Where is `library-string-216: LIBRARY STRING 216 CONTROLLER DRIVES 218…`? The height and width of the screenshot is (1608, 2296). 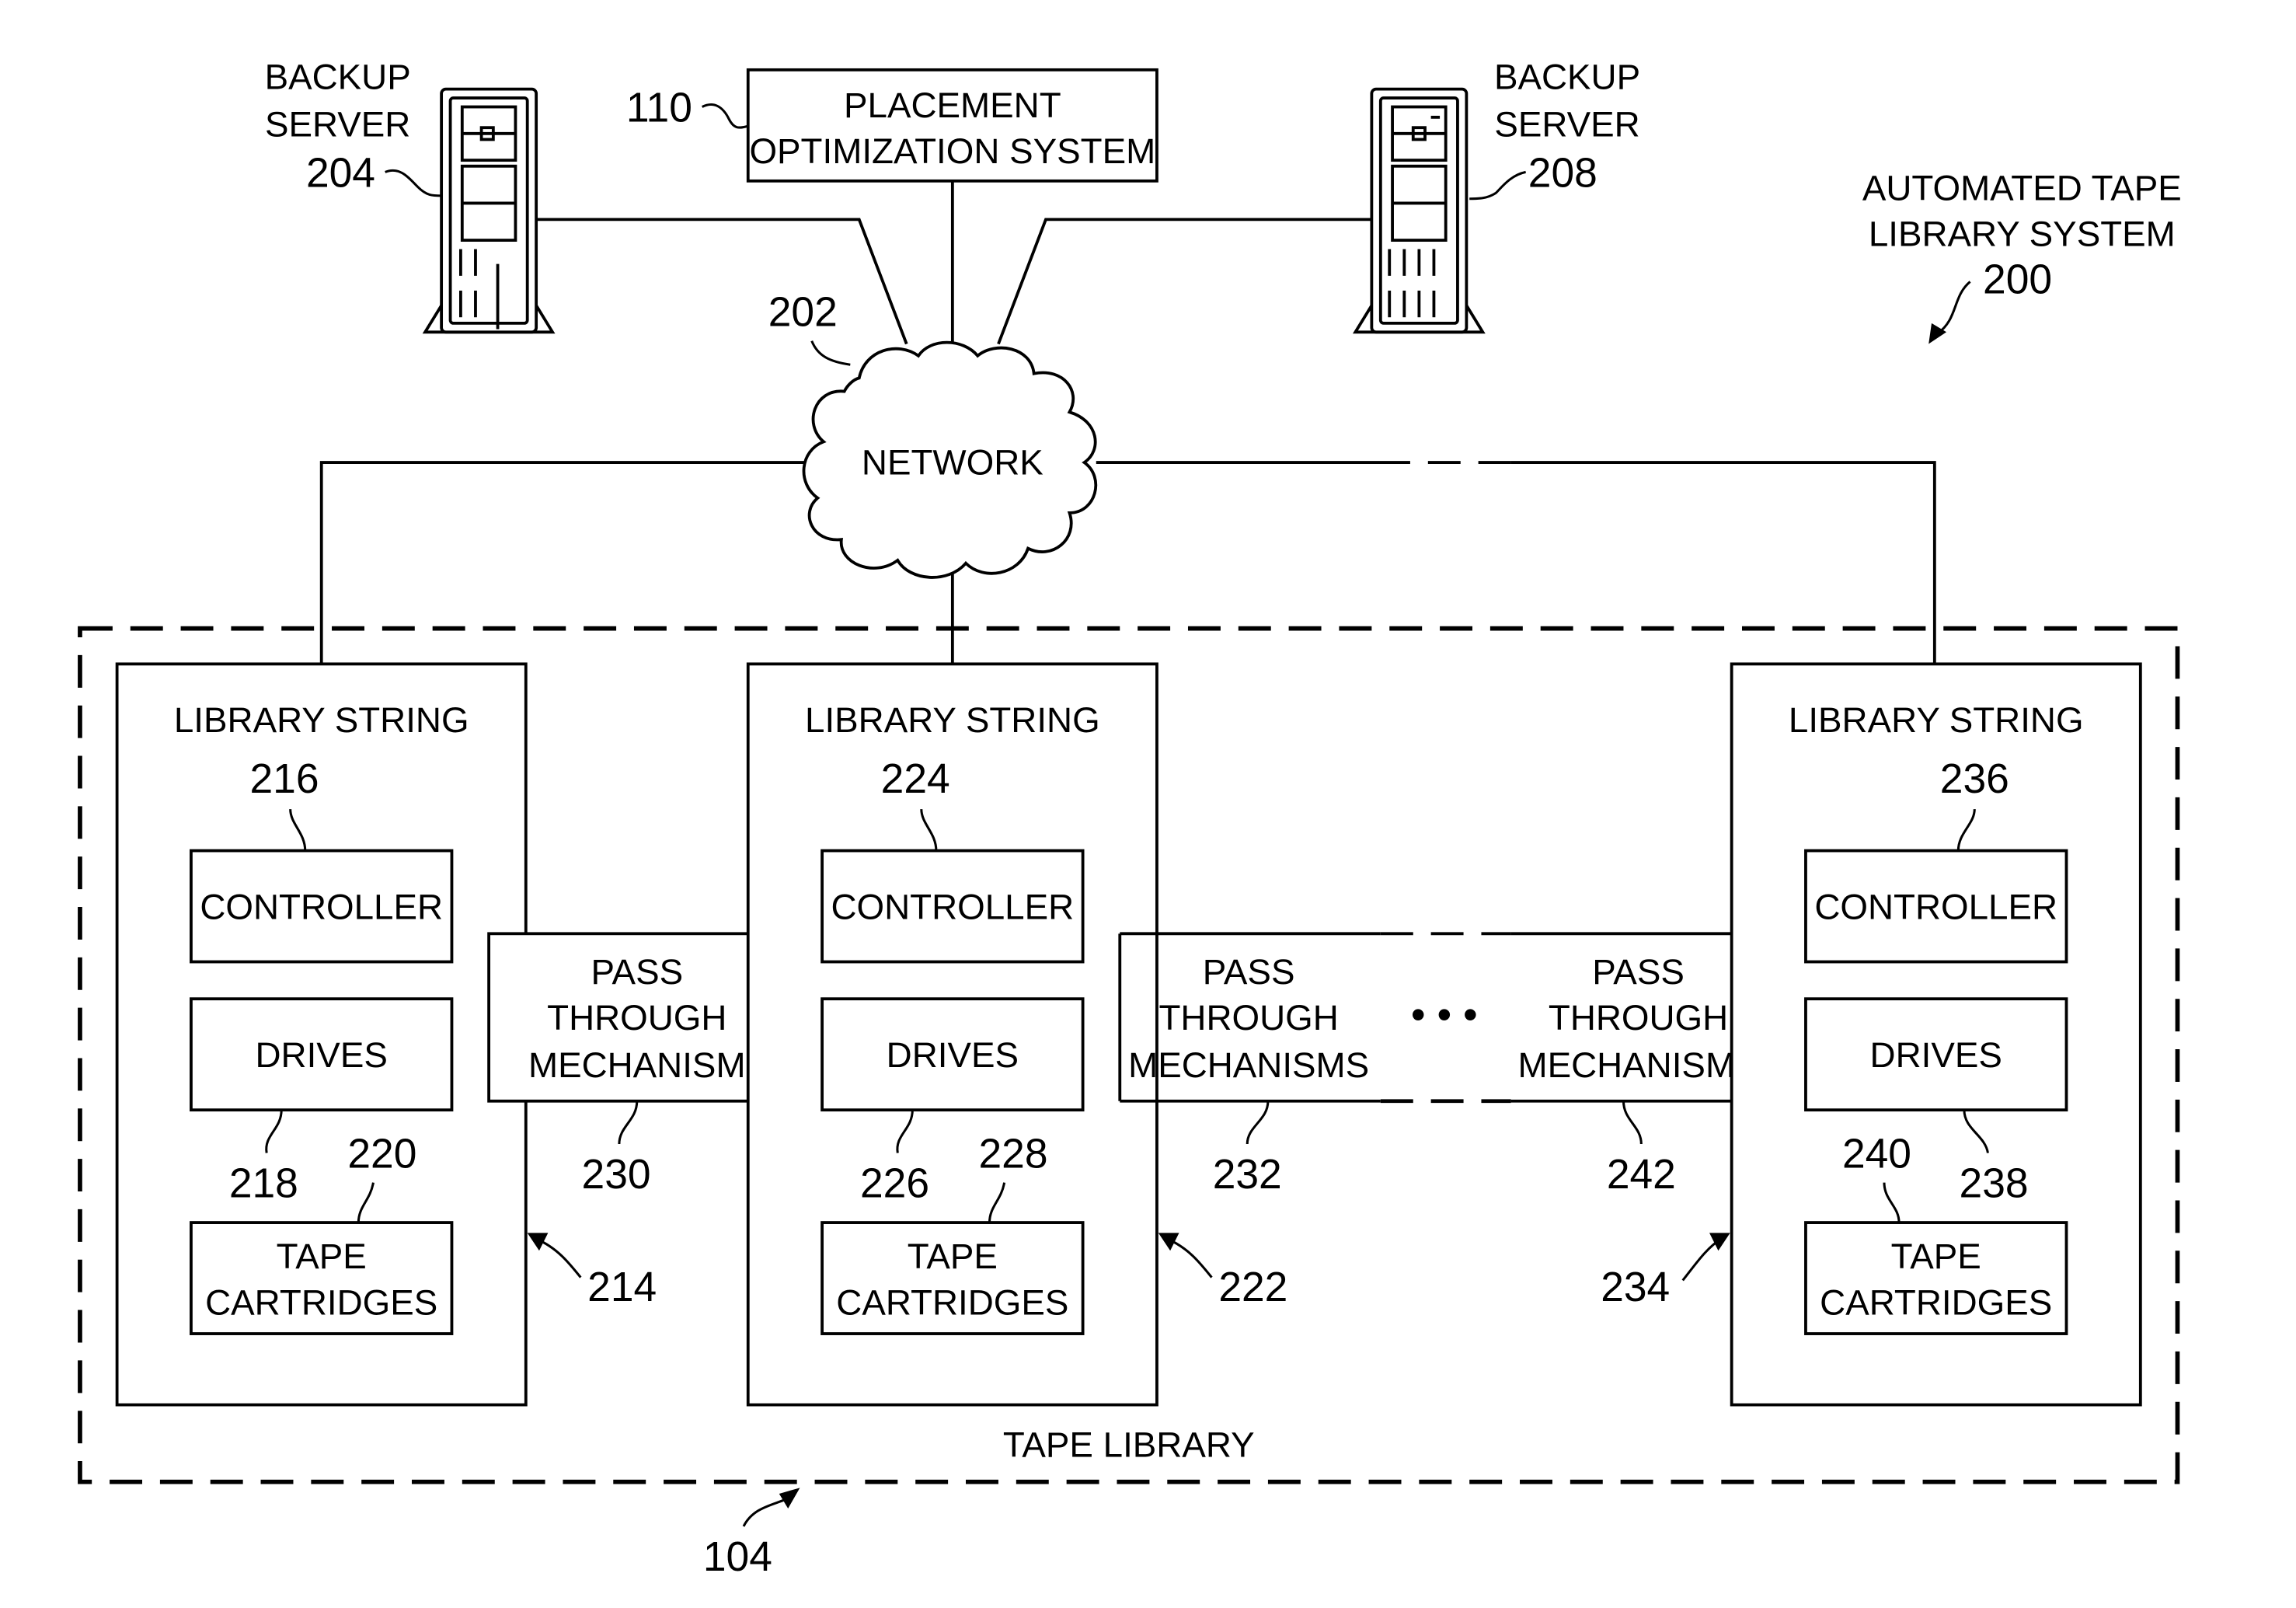 library-string-216: LIBRARY STRING 216 CONTROLLER DRIVES 218… is located at coordinates (321, 1034).